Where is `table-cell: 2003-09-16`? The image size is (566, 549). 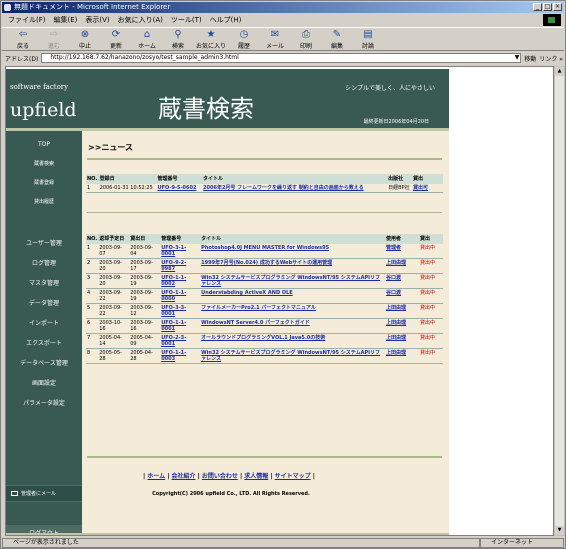
table-cell: 2003-09-16 is located at coordinates (145, 326).